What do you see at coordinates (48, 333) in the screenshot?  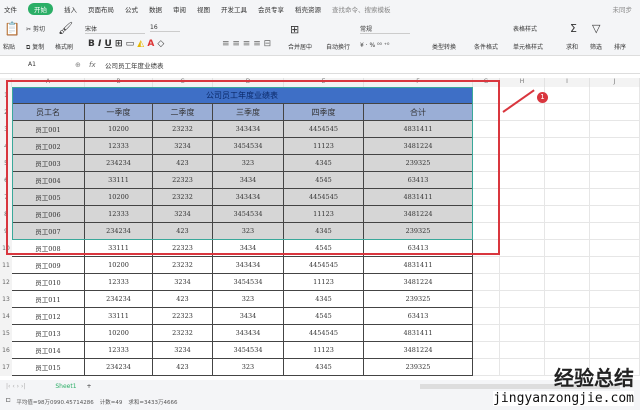 I see `employee-name-cell: 员工013` at bounding box center [48, 333].